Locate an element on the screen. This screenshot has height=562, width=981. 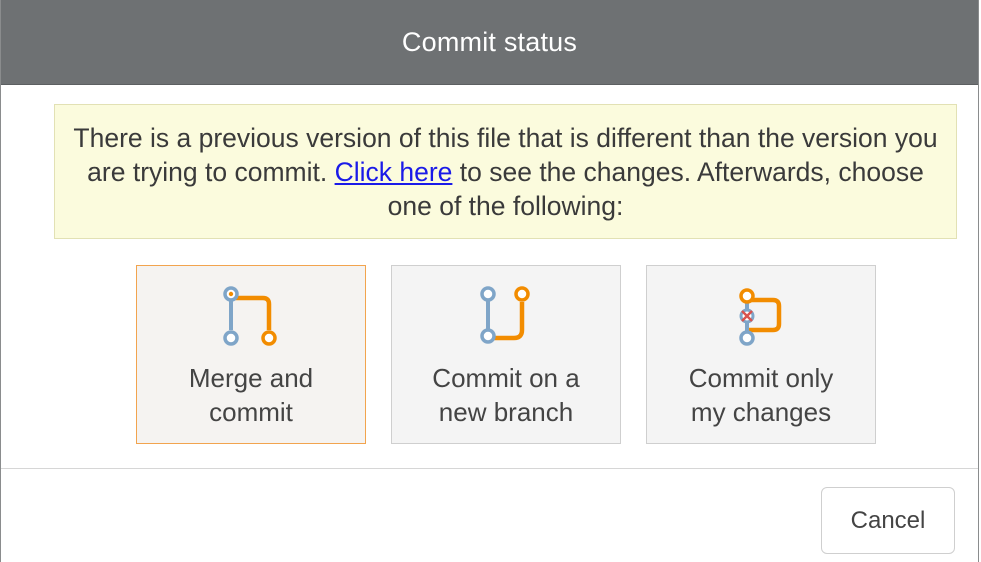
merge-icon is located at coordinates (251, 316).